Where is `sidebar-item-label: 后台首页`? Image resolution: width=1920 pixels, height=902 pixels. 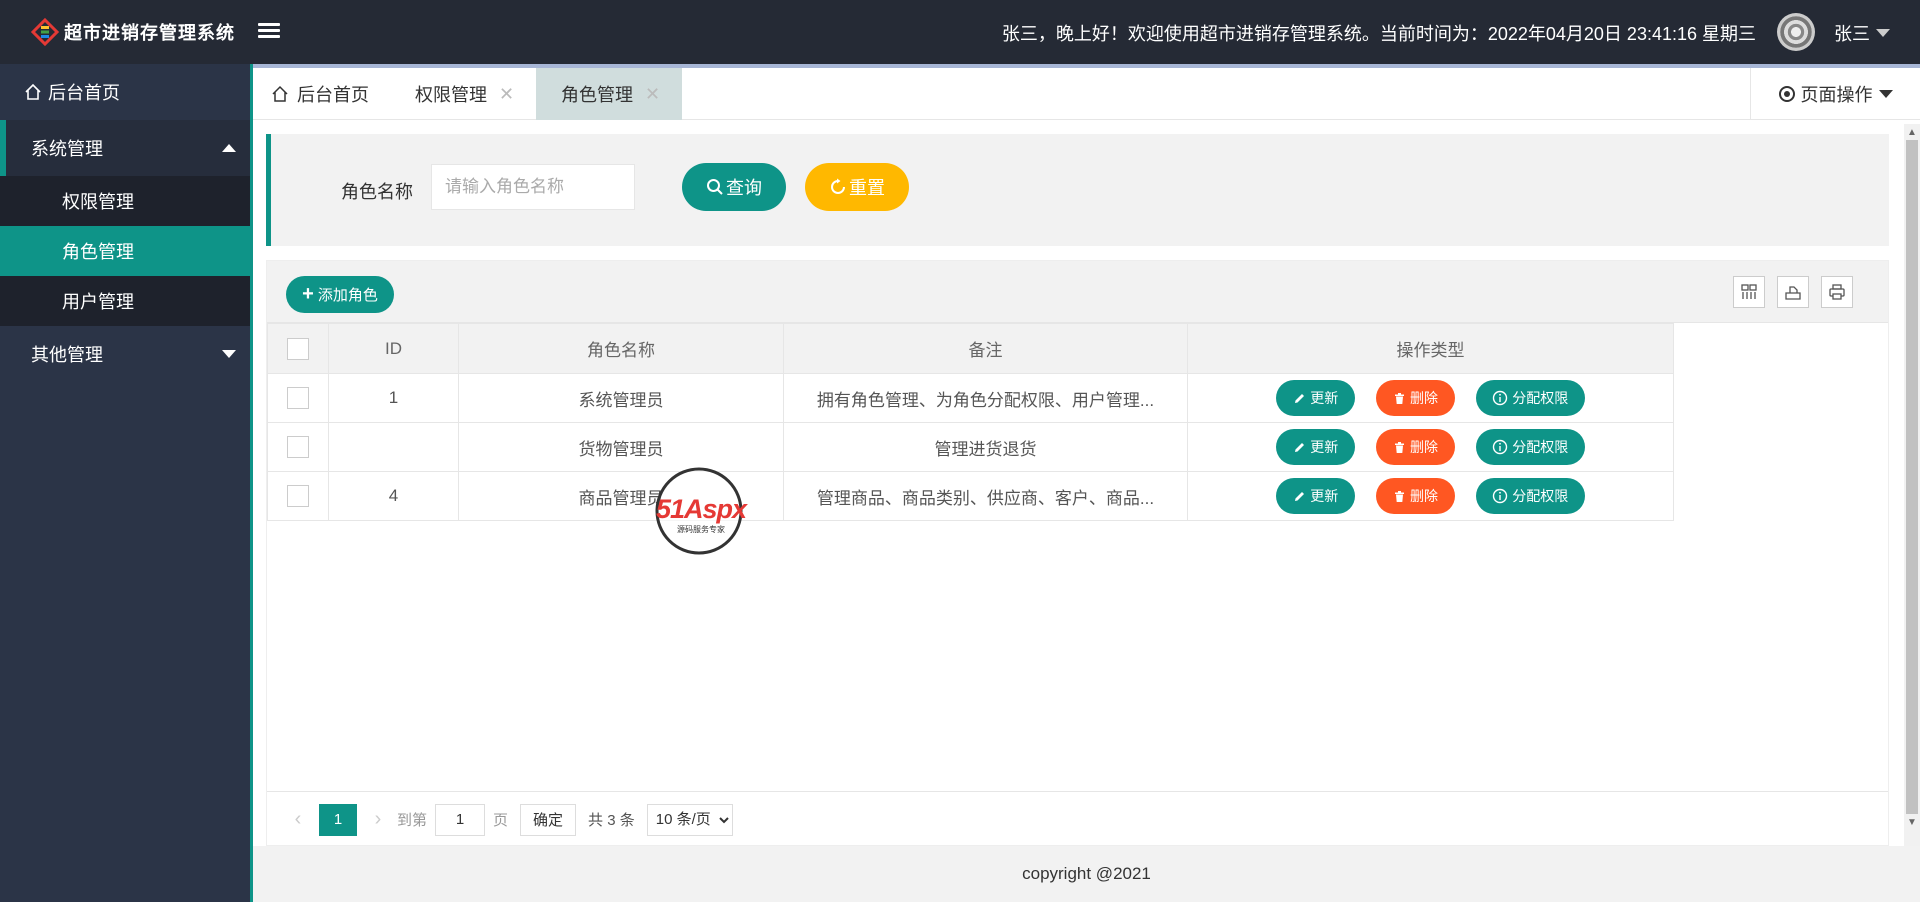
sidebar-item-label: 后台首页 is located at coordinates (84, 93).